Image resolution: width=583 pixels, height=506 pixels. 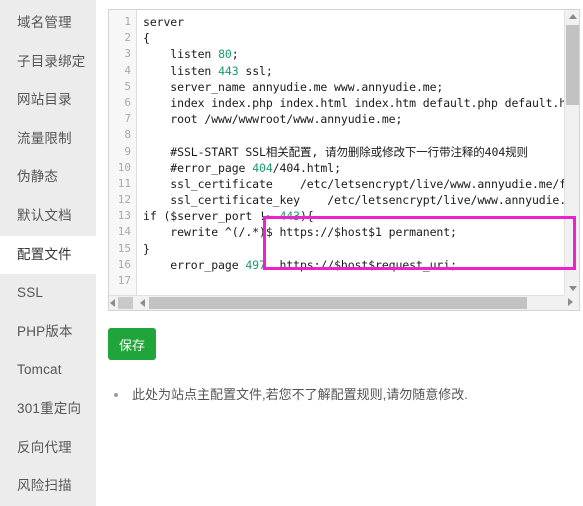 What do you see at coordinates (300, 394) in the screenshot?
I see `note-text: 此处为站点主配置文件,若您不了解配置规则,请勿随意修改.` at bounding box center [300, 394].